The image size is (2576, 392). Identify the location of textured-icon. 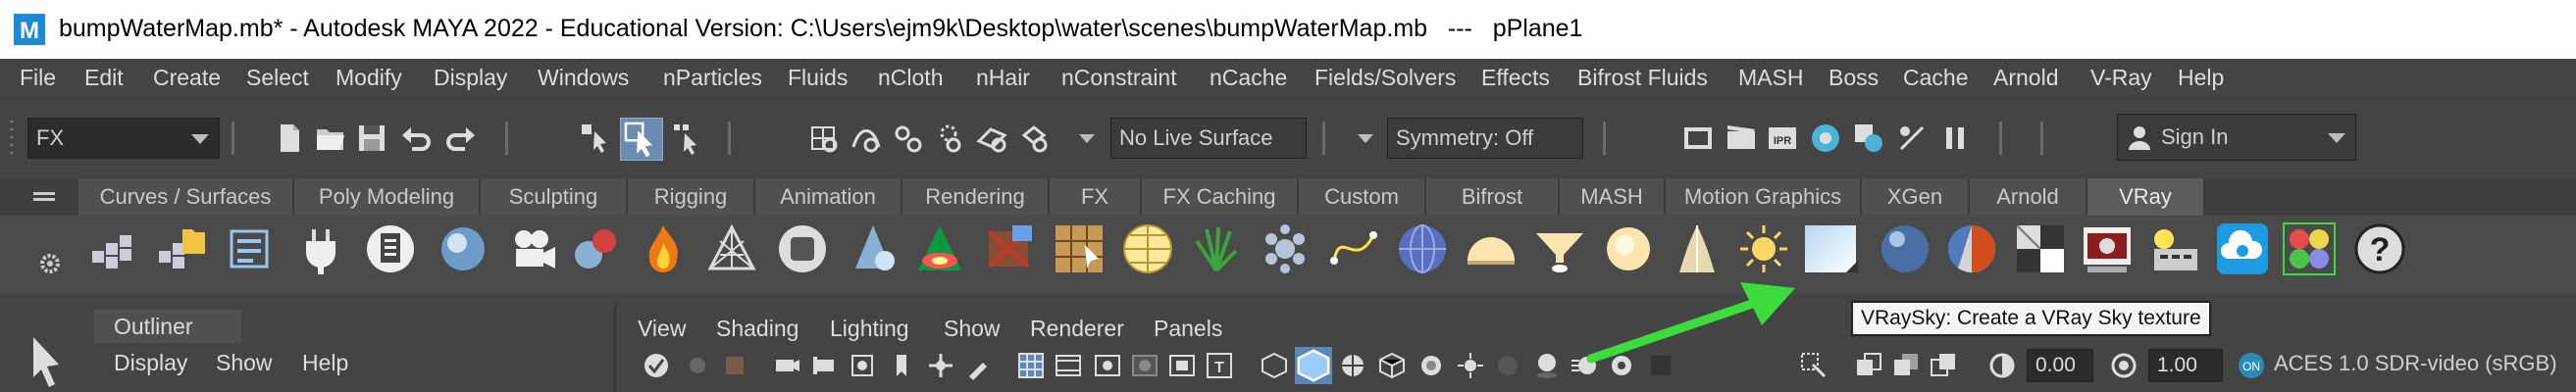
(1392, 365).